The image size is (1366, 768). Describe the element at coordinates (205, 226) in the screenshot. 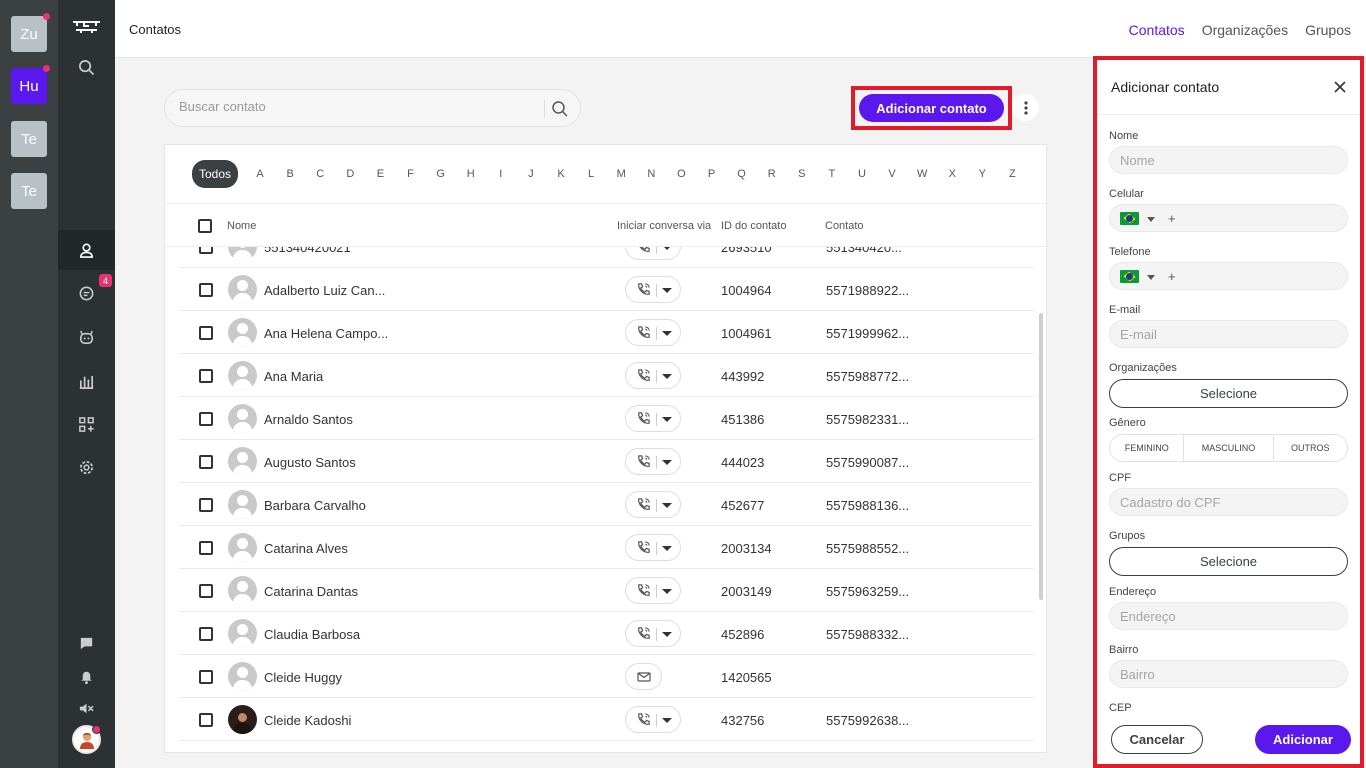

I see `select-all-checkbox` at that location.